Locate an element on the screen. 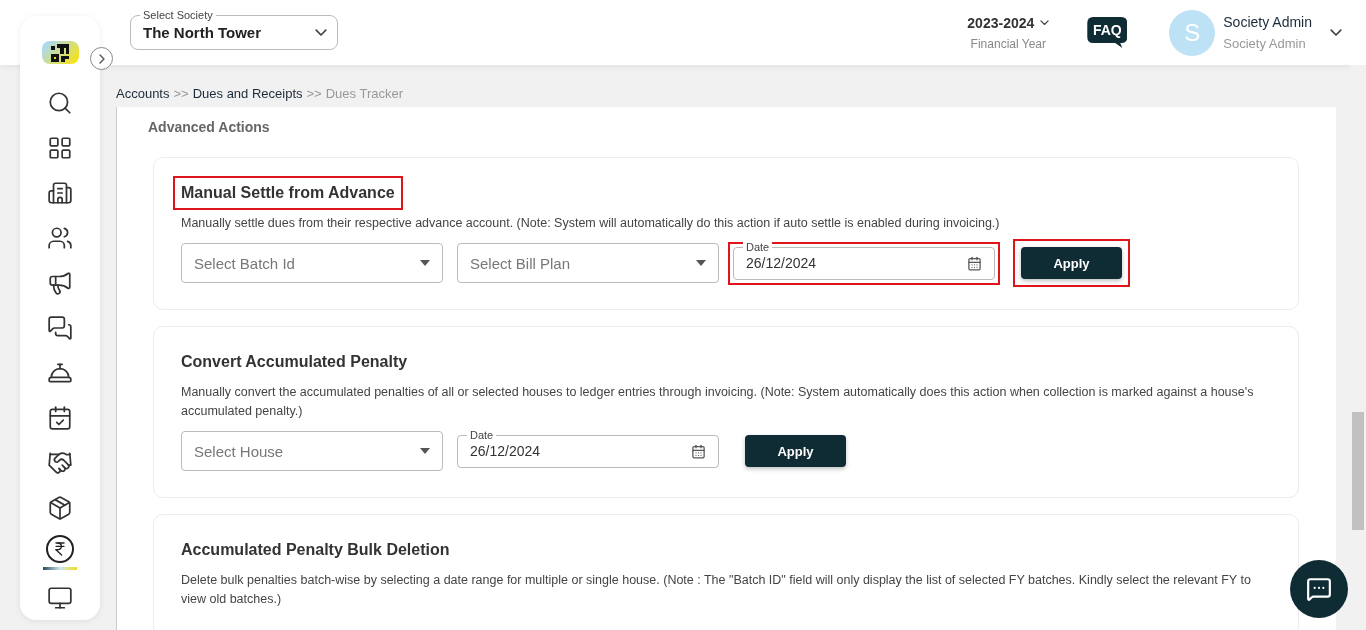  card-description: Manually convert the accumulated penalties of all or selected houses to ledger entries through invoicing. (Note: System automatically does this action when collection is marked against a house's accumulated penalty.) is located at coordinates (718, 402).